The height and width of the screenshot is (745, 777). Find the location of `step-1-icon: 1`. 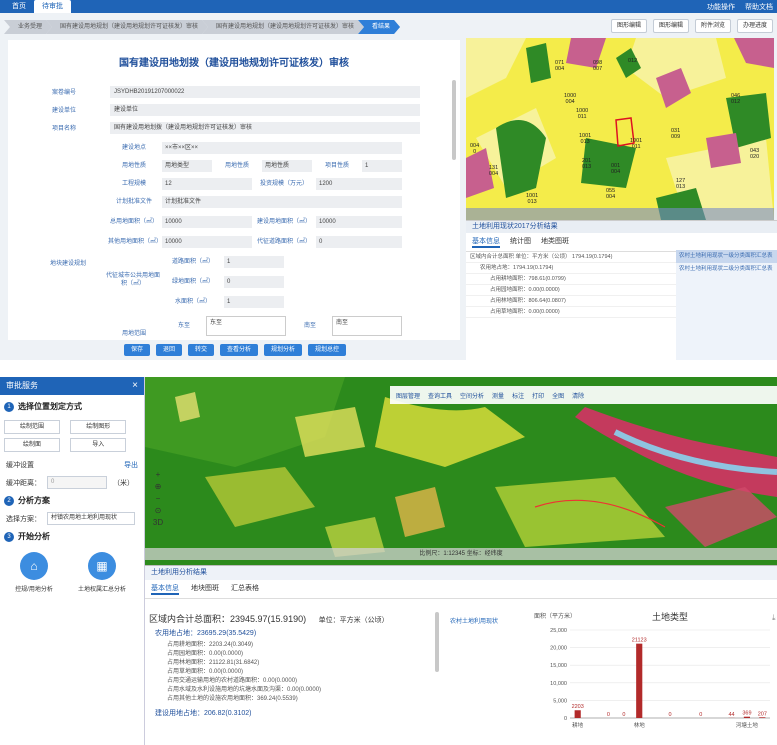

step-1-icon: 1 is located at coordinates (9, 406).